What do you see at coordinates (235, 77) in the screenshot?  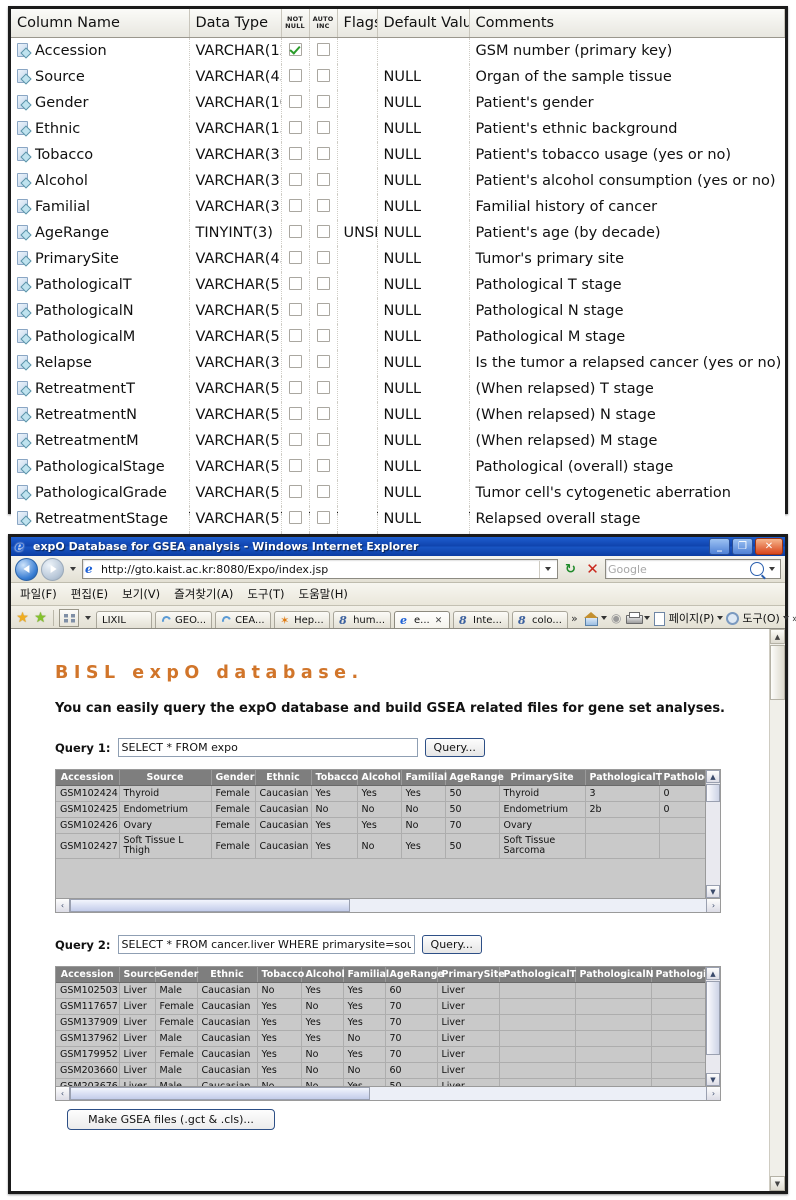 I see `cell-data-type: VARCHAR(45)` at bounding box center [235, 77].